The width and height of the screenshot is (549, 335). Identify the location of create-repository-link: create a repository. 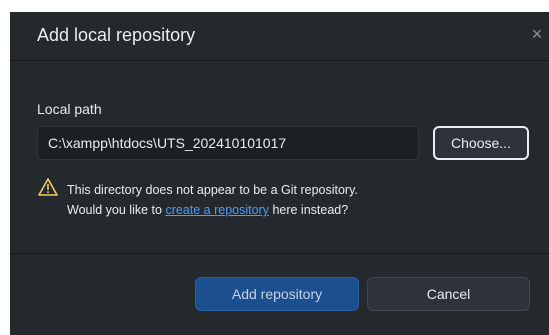
(217, 210).